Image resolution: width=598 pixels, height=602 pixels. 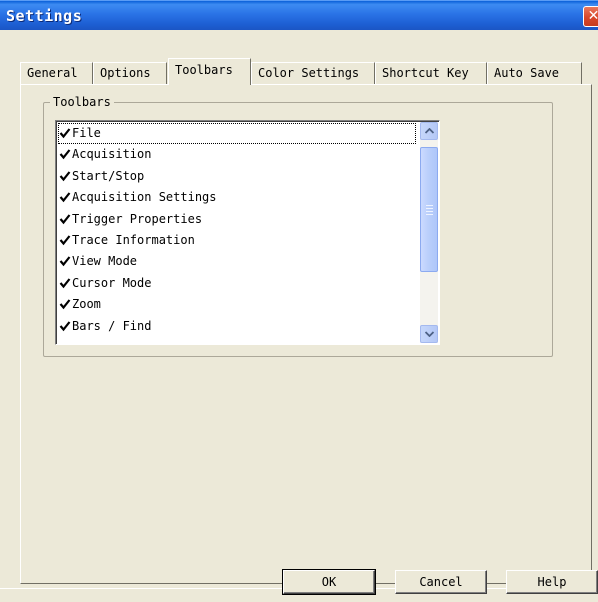 I want to click on list-item: Trigger Properties, so click(x=237, y=219).